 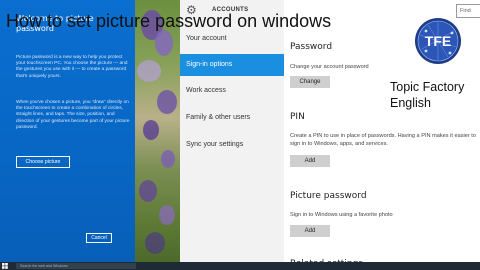 What do you see at coordinates (5, 266) in the screenshot?
I see `windows-start-icon` at bounding box center [5, 266].